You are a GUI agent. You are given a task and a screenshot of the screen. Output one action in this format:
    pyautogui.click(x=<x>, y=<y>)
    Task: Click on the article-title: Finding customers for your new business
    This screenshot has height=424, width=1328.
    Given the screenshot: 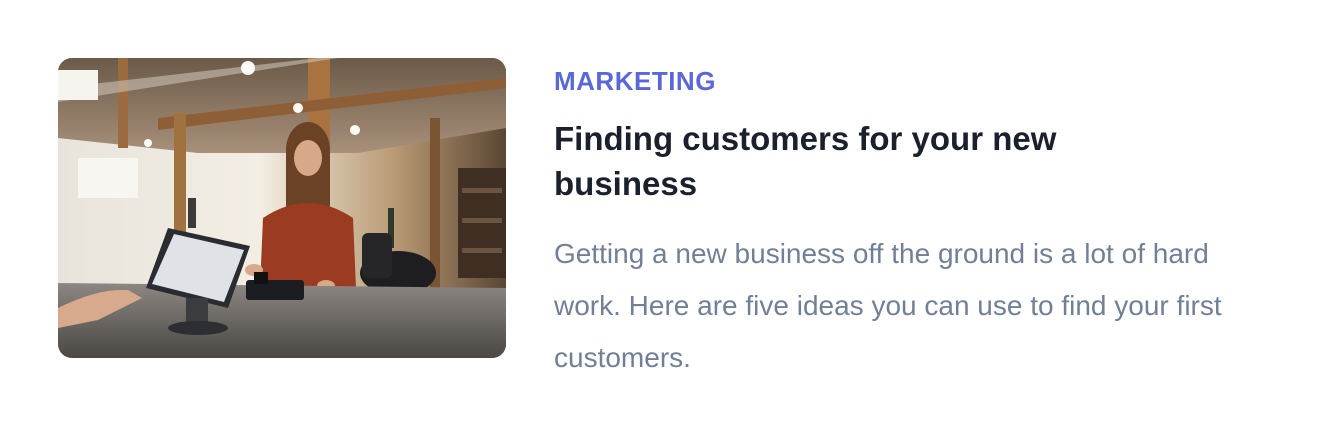 What is the action you would take?
    pyautogui.click(x=854, y=161)
    